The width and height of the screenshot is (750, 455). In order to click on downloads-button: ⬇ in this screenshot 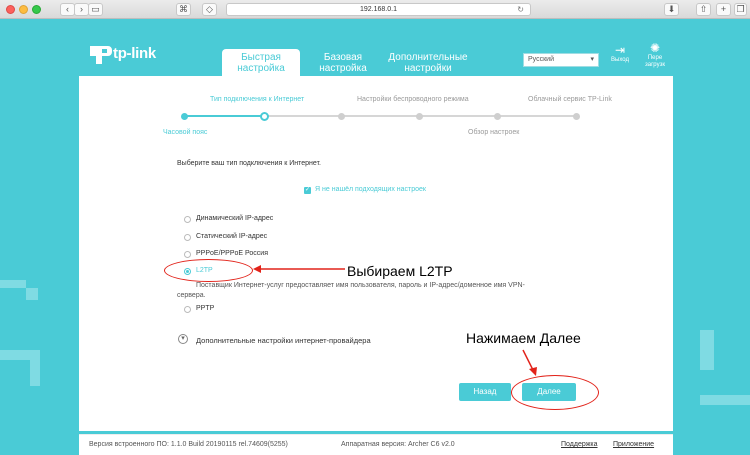, I will do `click(671, 9)`.